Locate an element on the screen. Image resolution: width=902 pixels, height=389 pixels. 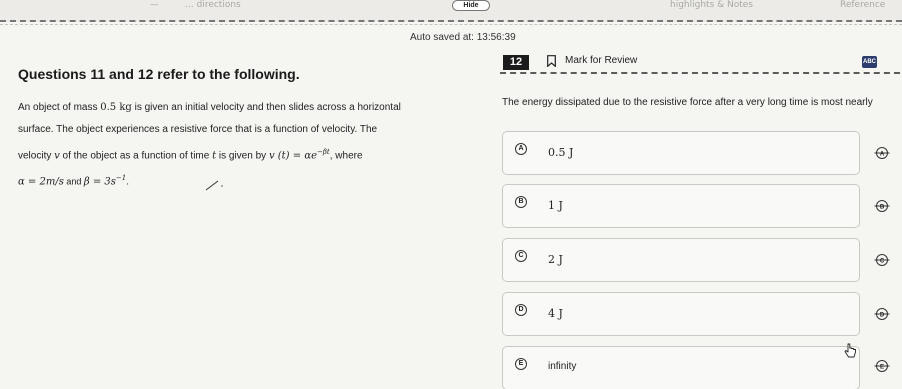
choice-text-c: 2 J is located at coordinates (555, 259).